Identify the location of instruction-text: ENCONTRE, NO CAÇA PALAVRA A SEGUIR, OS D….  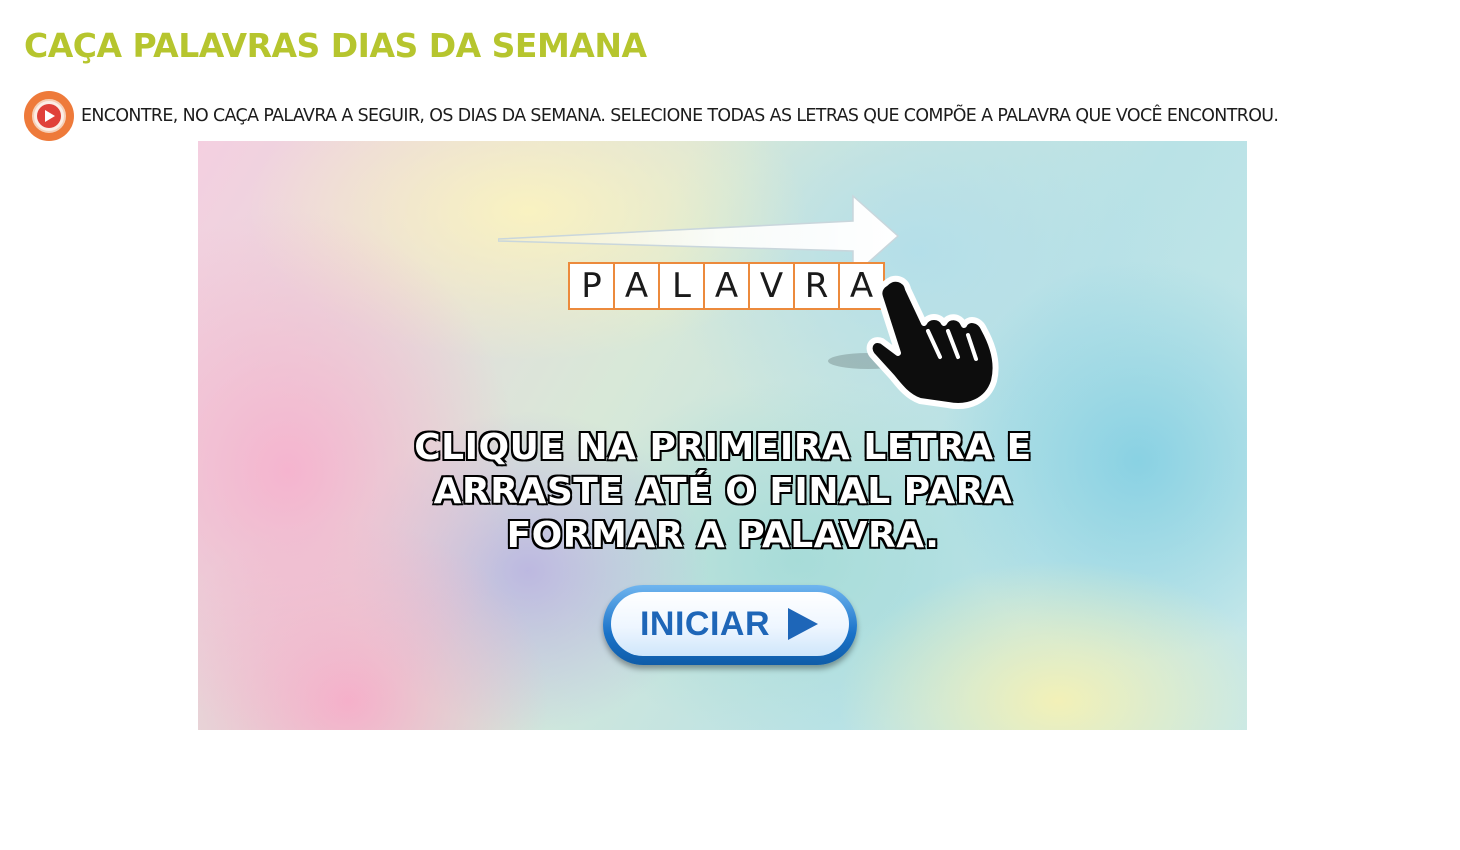
(680, 116).